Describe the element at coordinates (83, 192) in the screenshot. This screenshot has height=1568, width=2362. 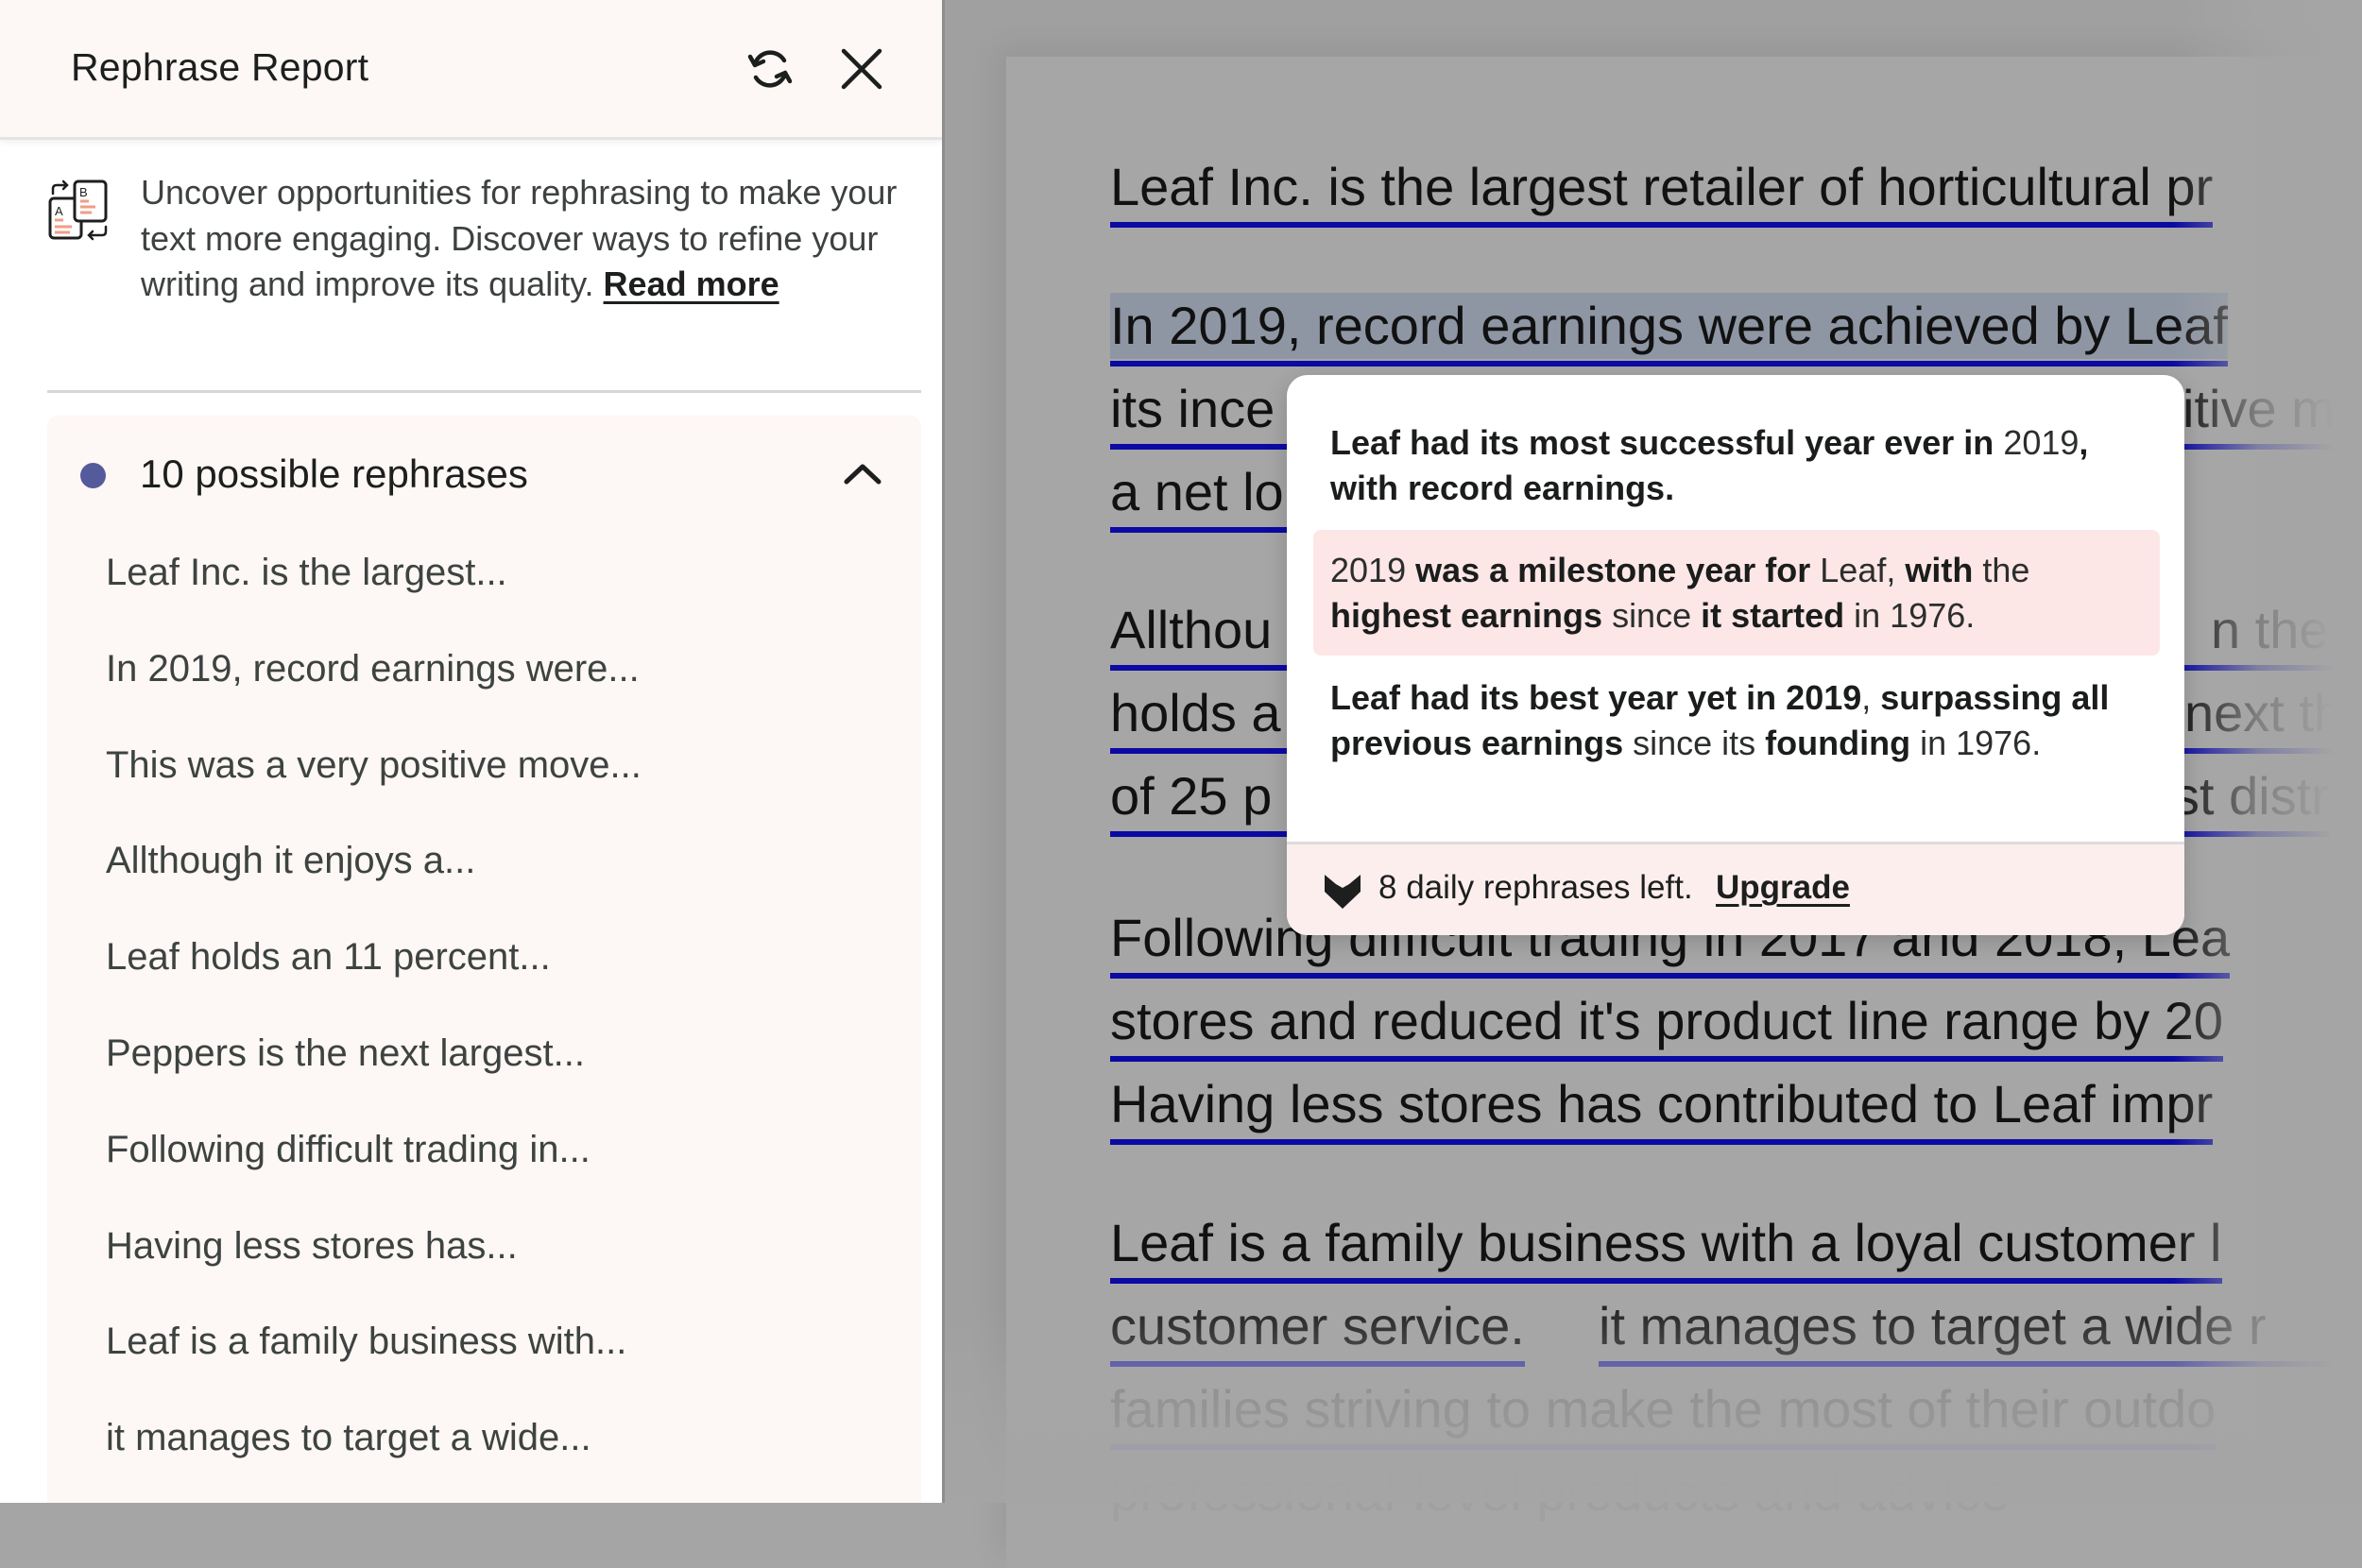
I see `svg-text: B` at that location.